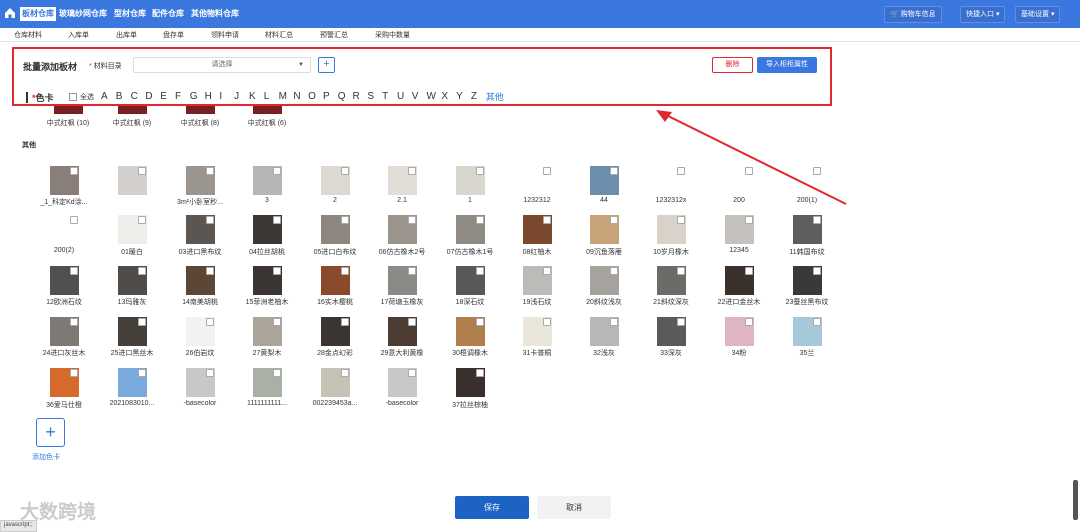  What do you see at coordinates (330, 96) in the screenshot?
I see `letter-filter-p: P` at bounding box center [330, 96].